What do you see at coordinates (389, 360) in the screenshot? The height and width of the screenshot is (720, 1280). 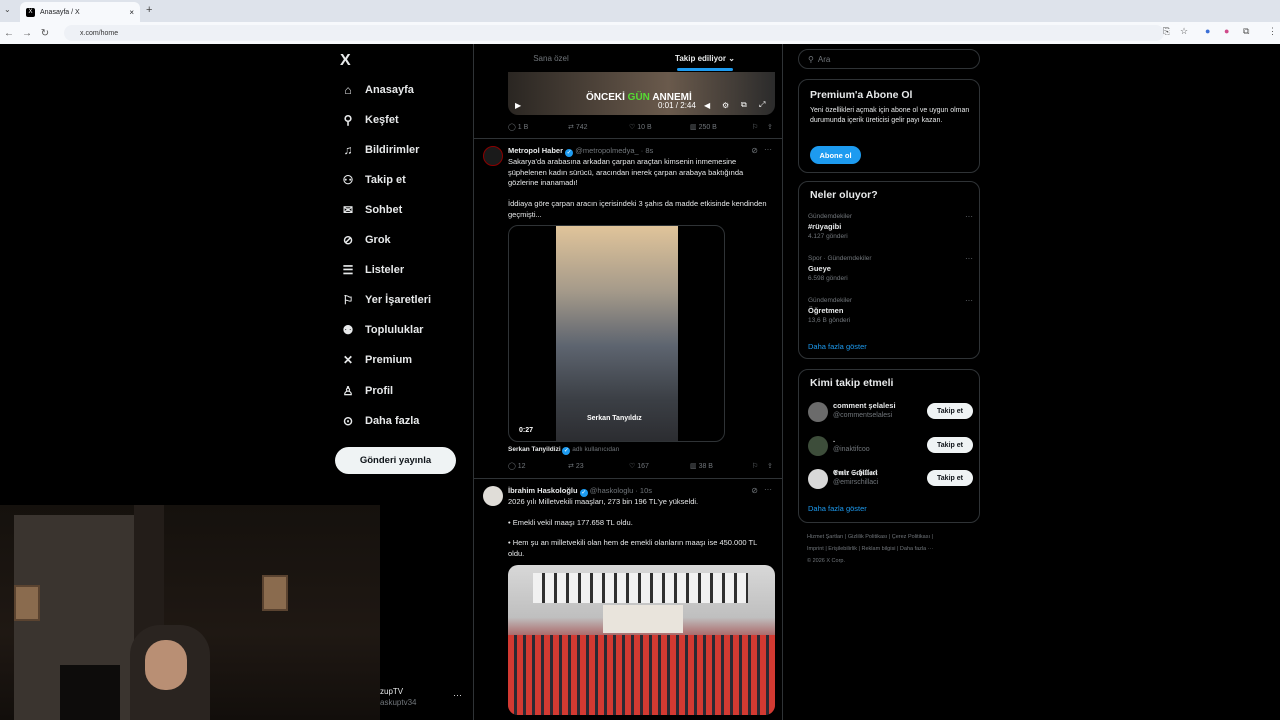 I see `nav-label: Premium` at bounding box center [389, 360].